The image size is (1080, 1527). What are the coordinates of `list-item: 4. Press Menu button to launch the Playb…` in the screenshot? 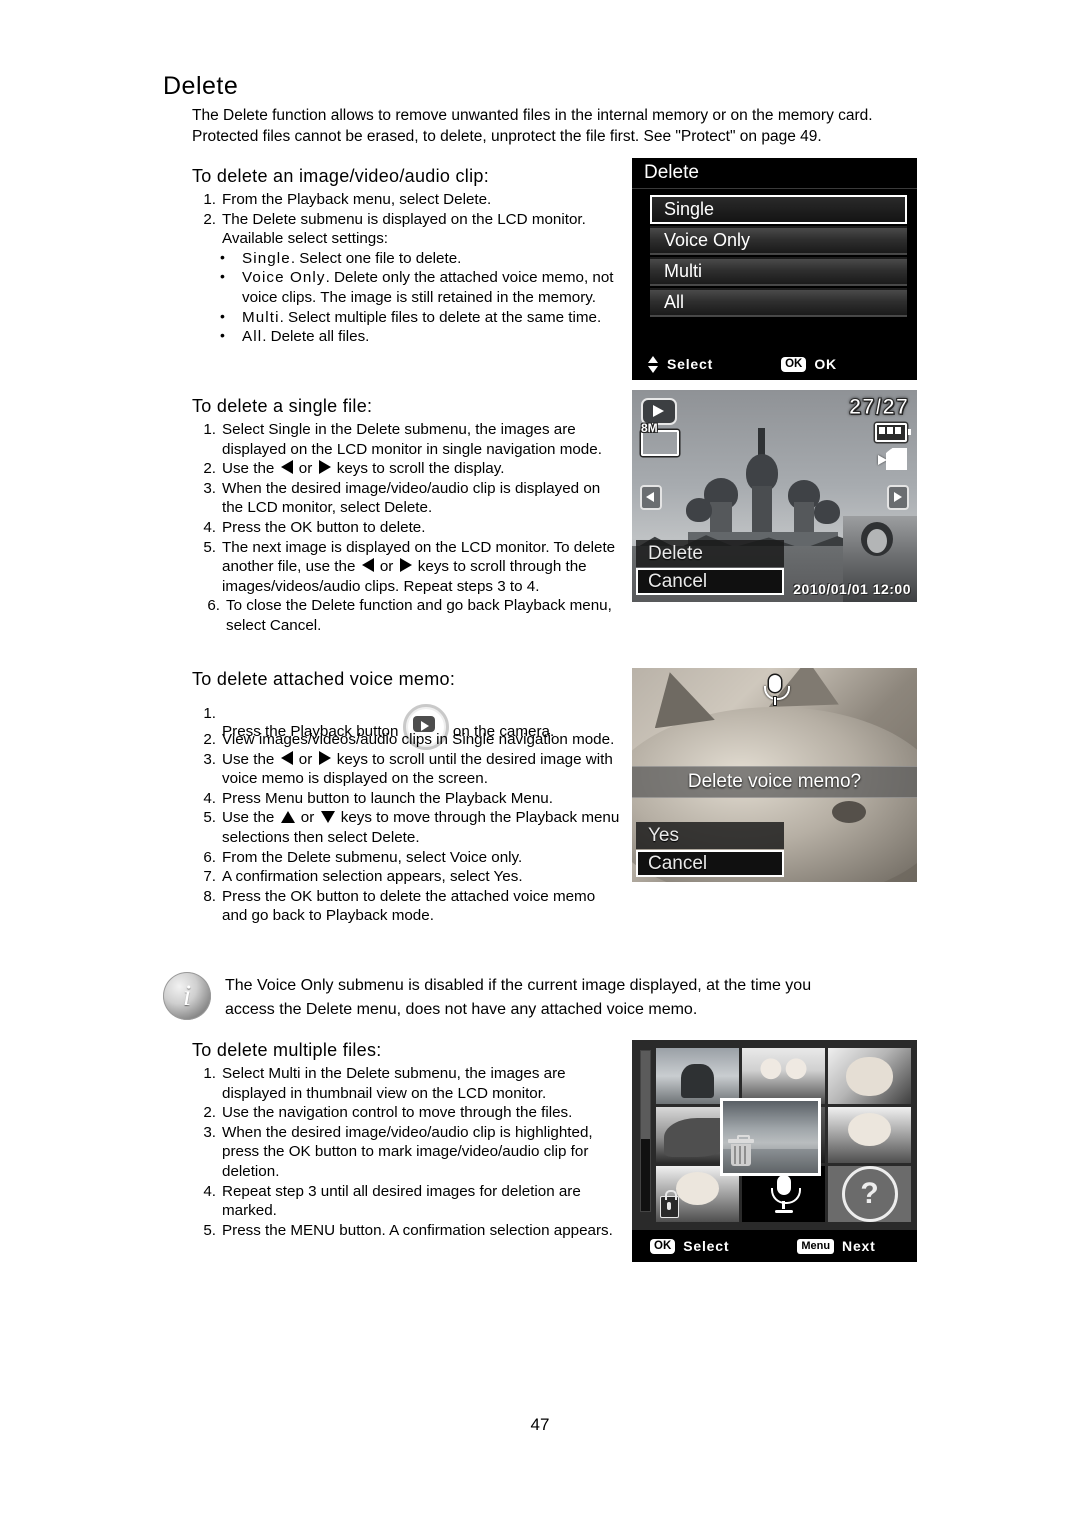 It's located at (407, 799).